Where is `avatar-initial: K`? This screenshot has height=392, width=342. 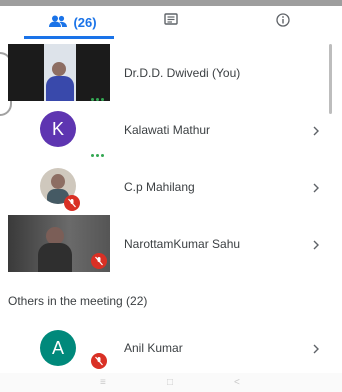 avatar-initial: K is located at coordinates (57, 128).